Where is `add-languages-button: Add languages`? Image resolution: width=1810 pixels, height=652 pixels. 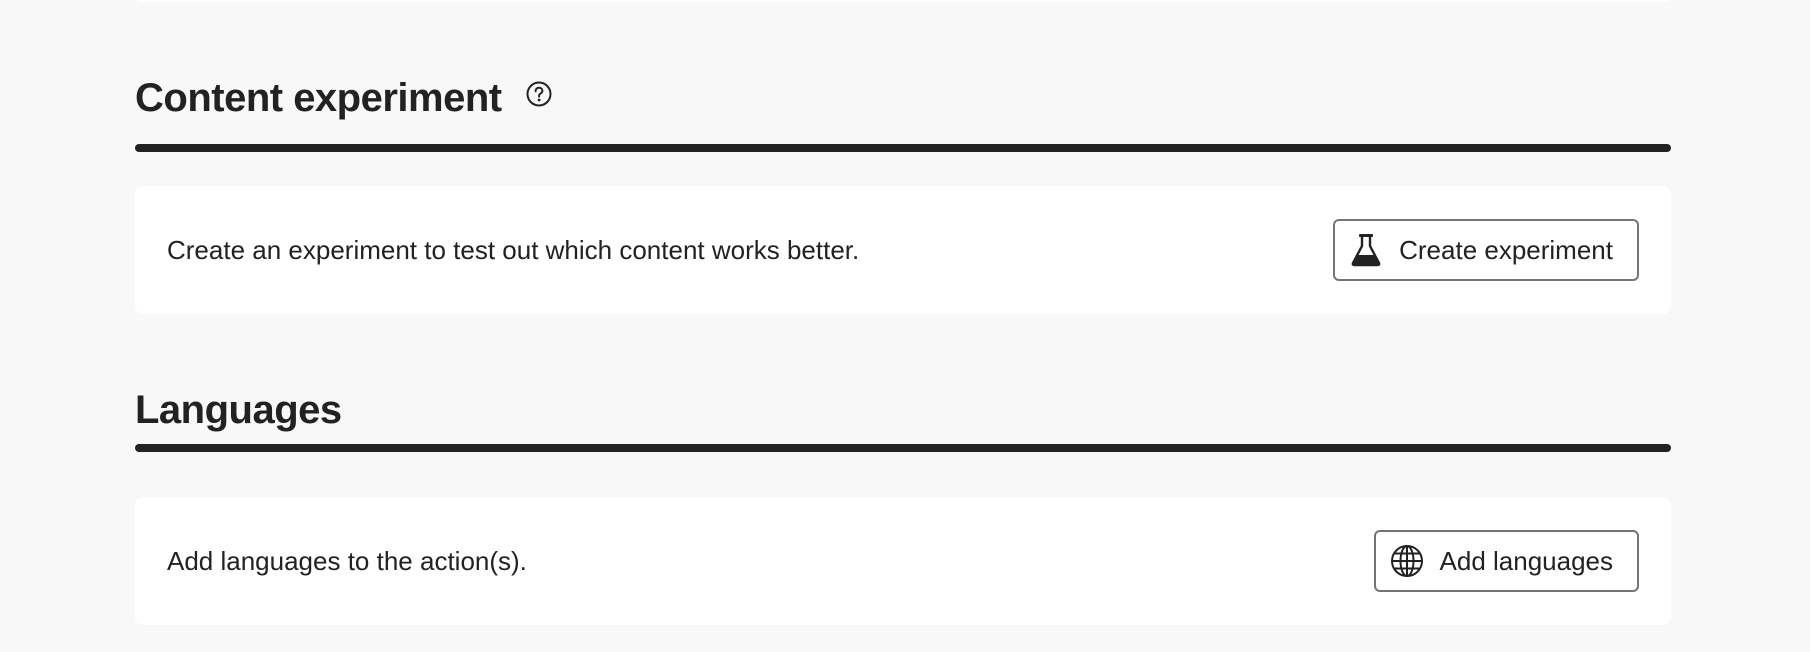 add-languages-button: Add languages is located at coordinates (1506, 561).